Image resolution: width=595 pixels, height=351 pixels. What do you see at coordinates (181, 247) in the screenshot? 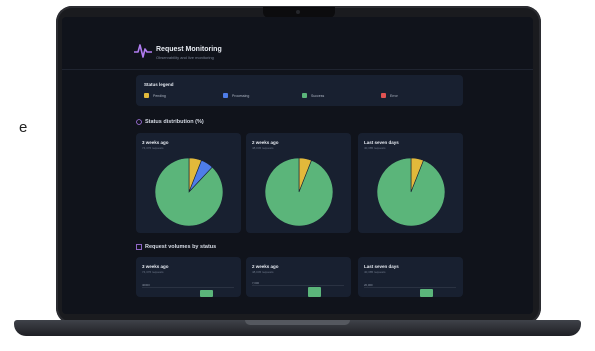
I see `section-title-text: Request volumes by status` at bounding box center [181, 247].